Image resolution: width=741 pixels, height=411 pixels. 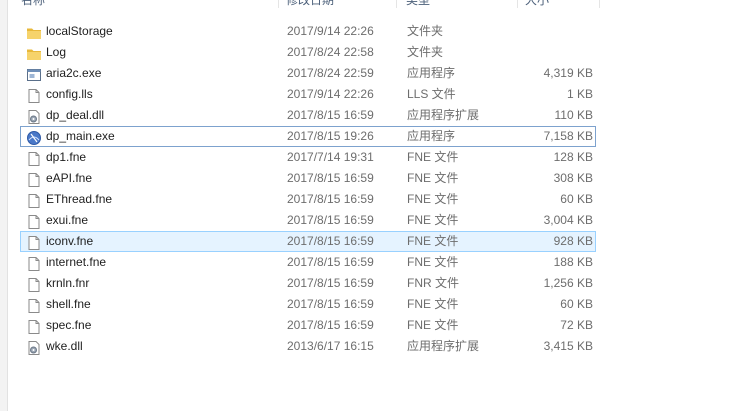 What do you see at coordinates (69, 94) in the screenshot?
I see `file-name: config.lls` at bounding box center [69, 94].